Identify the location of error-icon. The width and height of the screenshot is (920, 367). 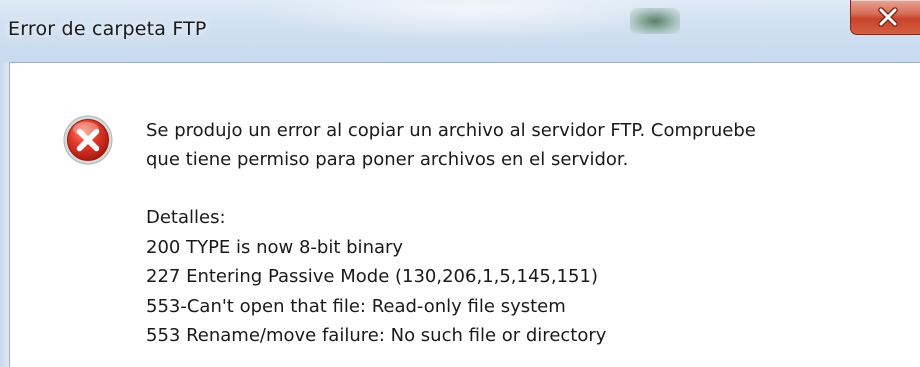
(88, 140).